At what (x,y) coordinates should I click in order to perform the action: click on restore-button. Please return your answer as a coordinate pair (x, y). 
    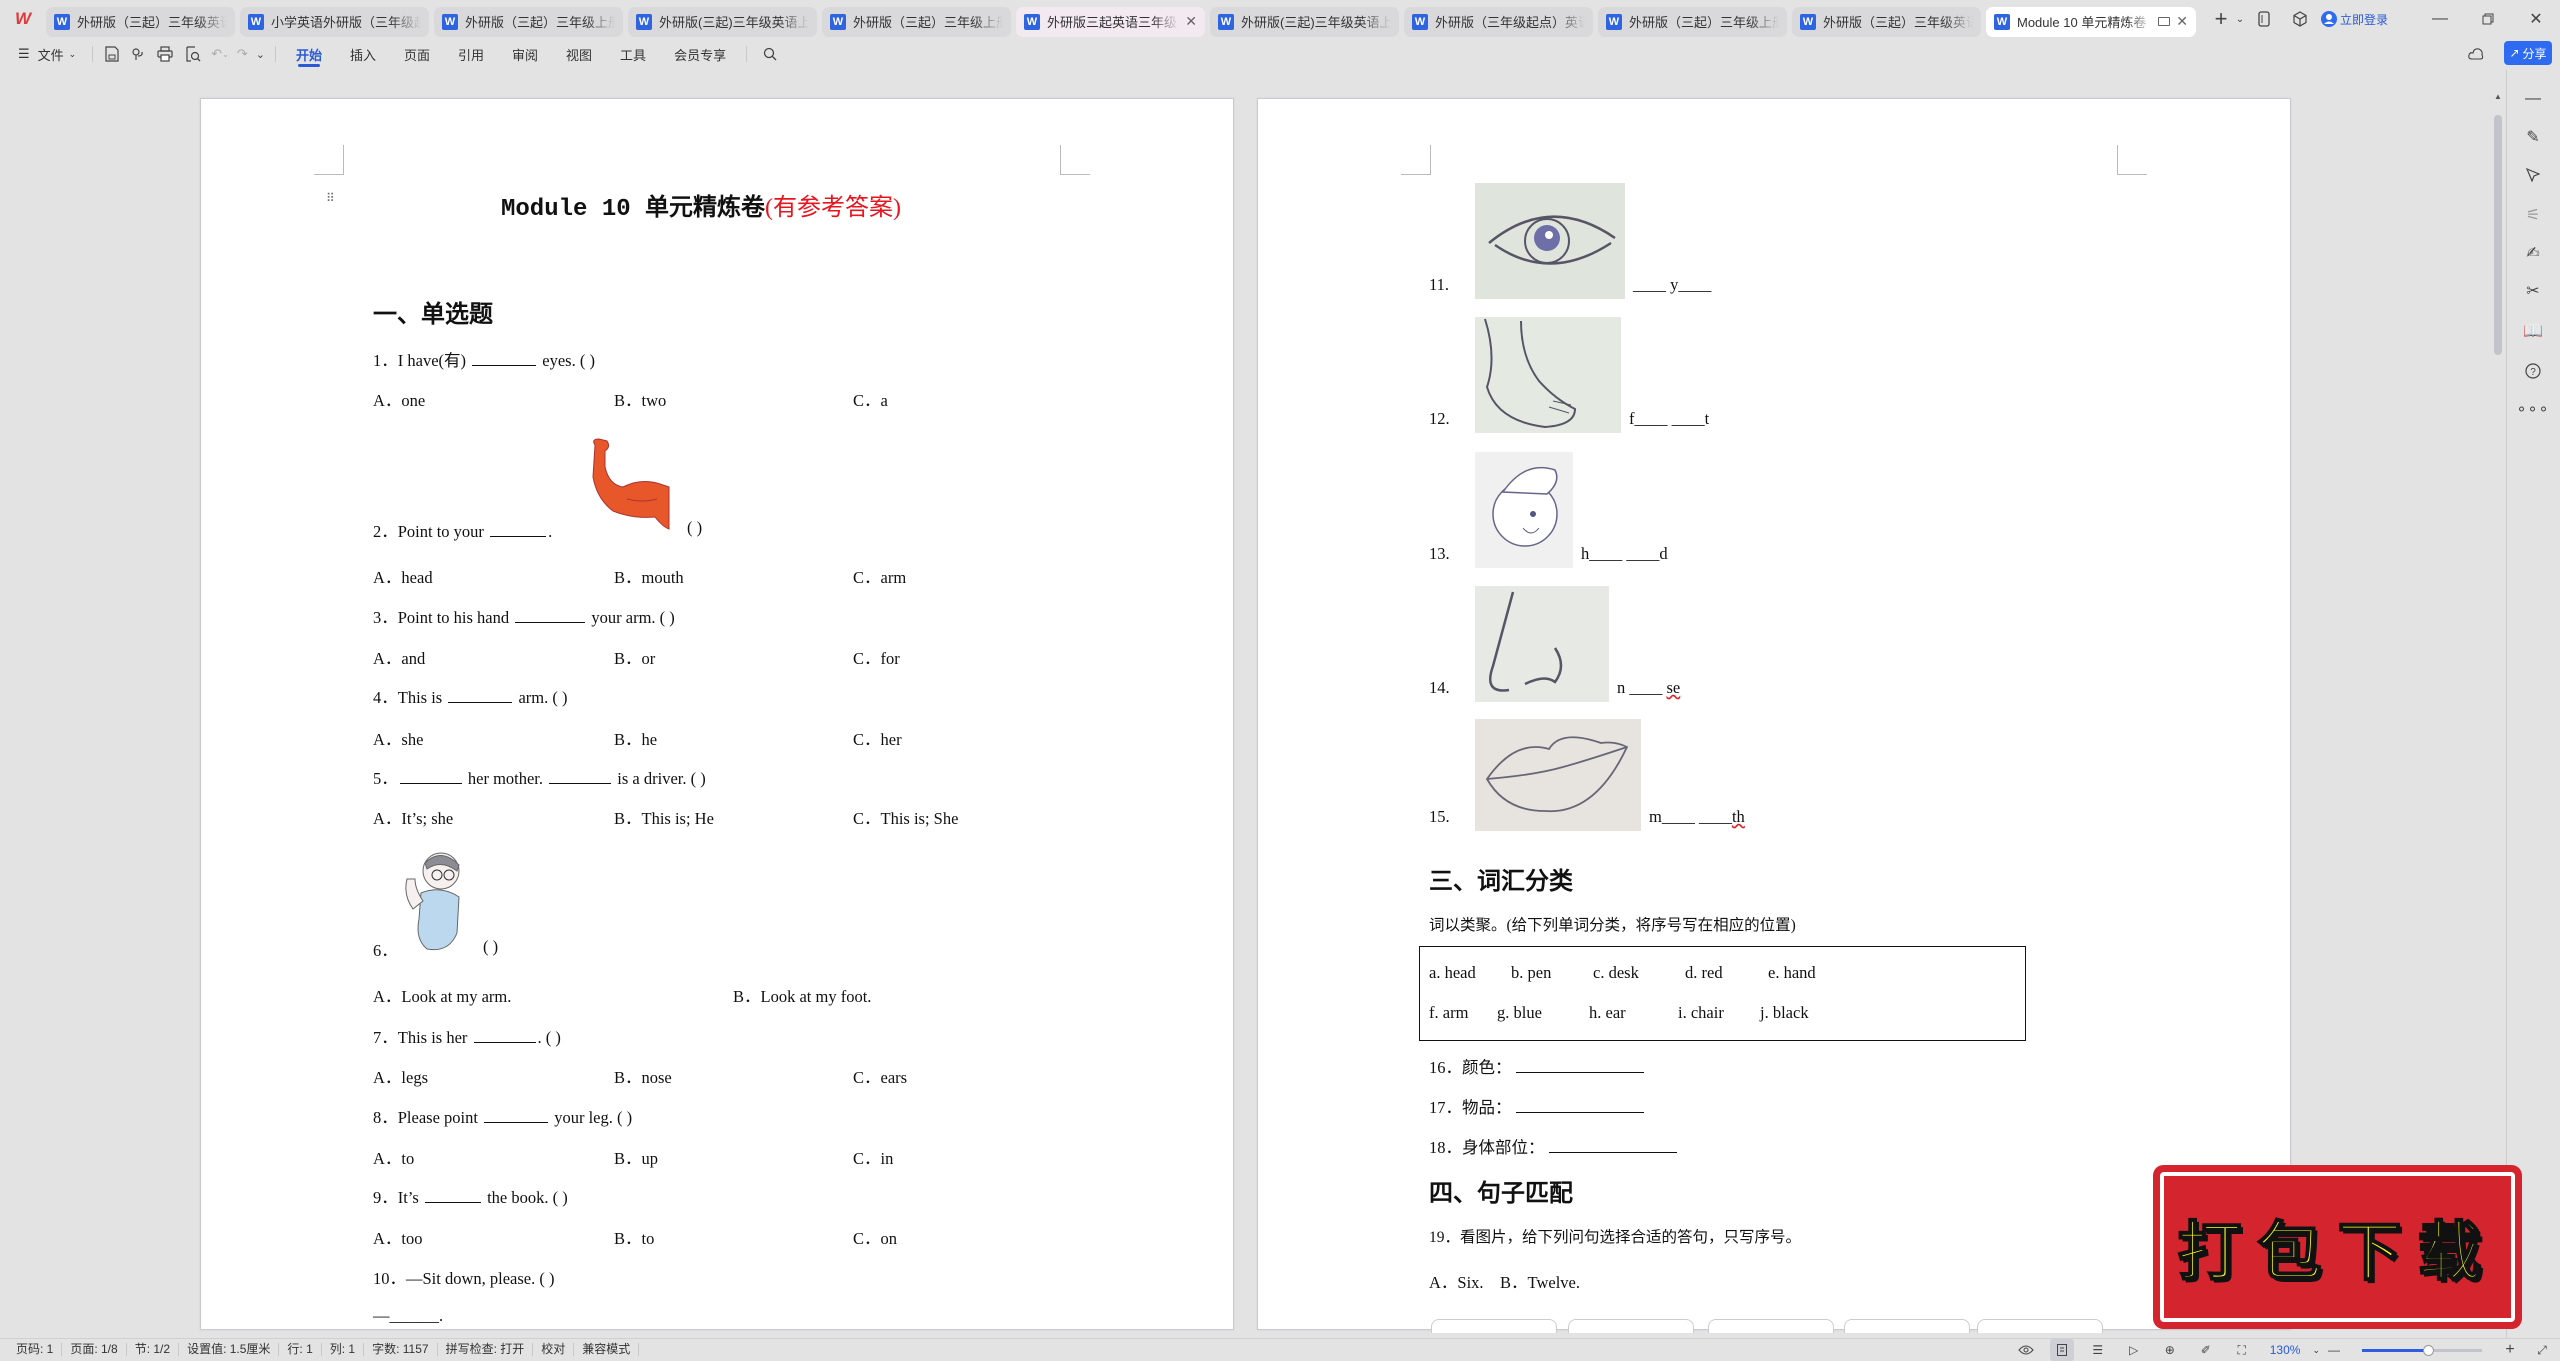
    Looking at the image, I should click on (2488, 19).